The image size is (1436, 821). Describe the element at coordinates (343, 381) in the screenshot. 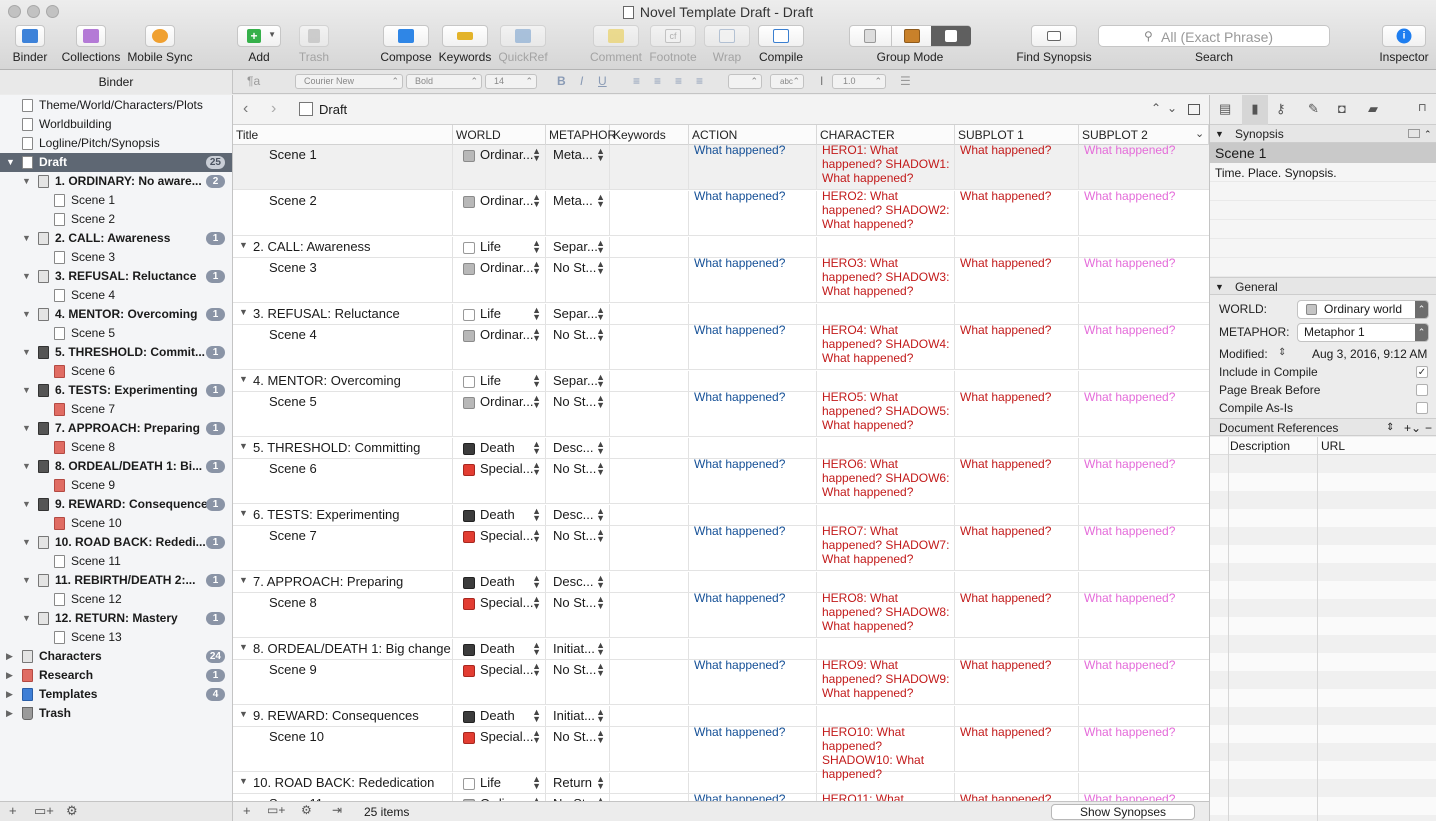

I see `title-cell: ▼ 4. MENTOR: Overcoming` at that location.